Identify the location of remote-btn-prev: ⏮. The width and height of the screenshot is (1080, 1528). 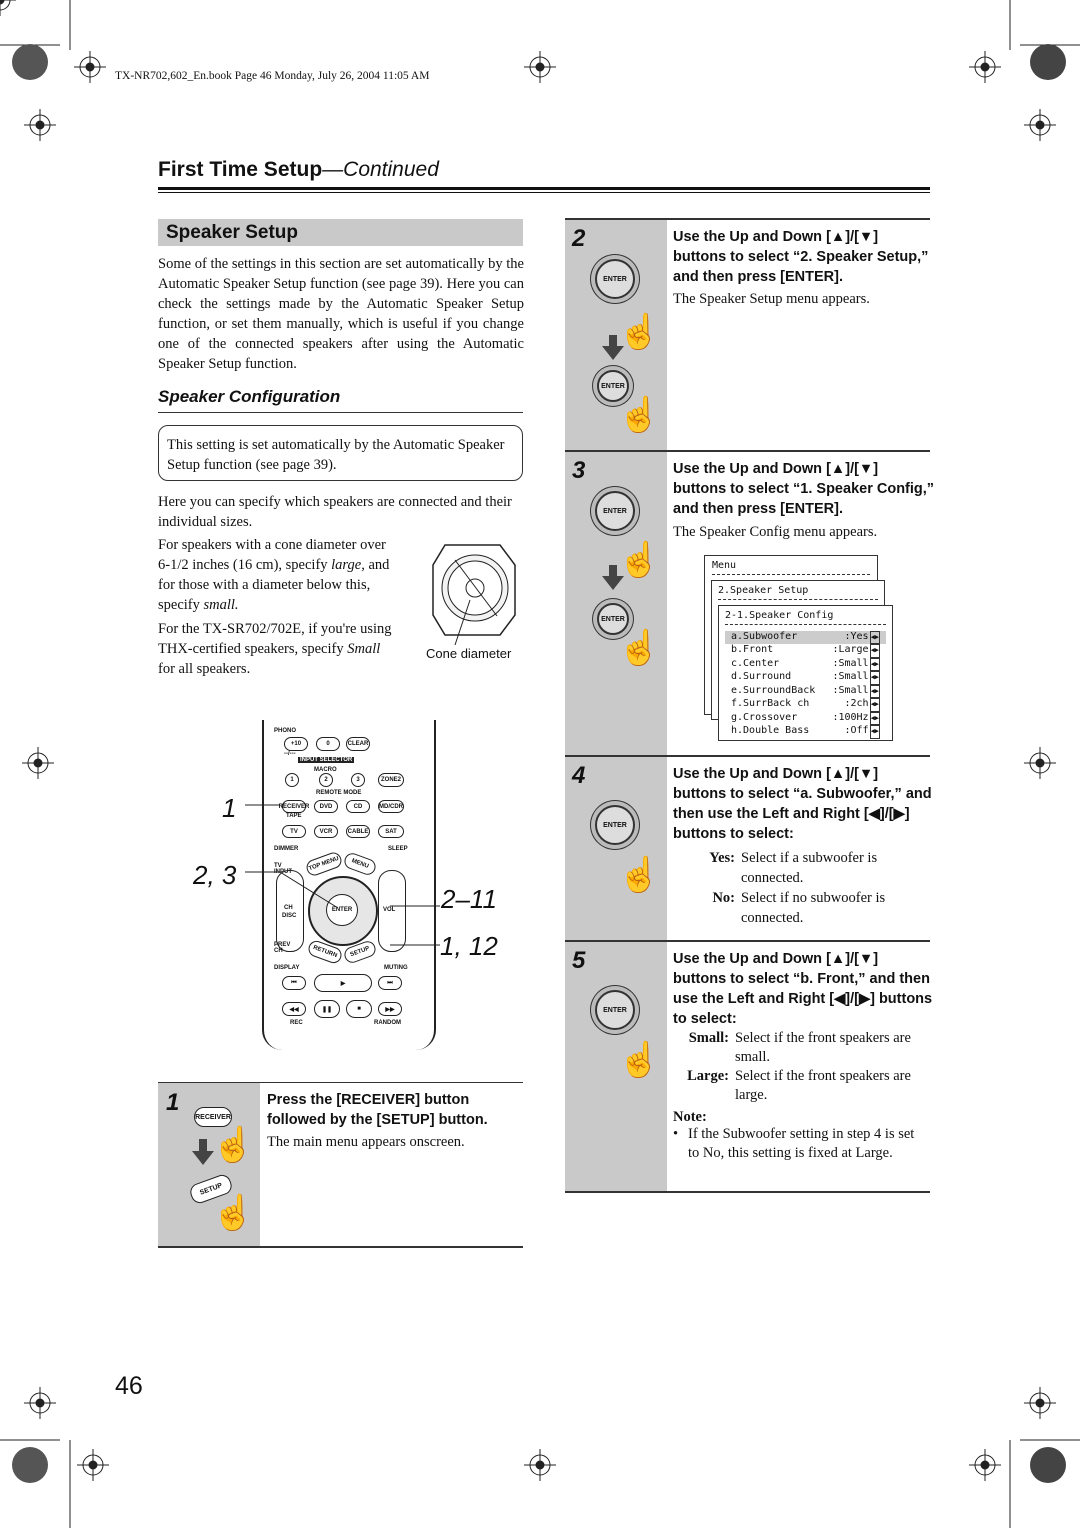
(294, 983).